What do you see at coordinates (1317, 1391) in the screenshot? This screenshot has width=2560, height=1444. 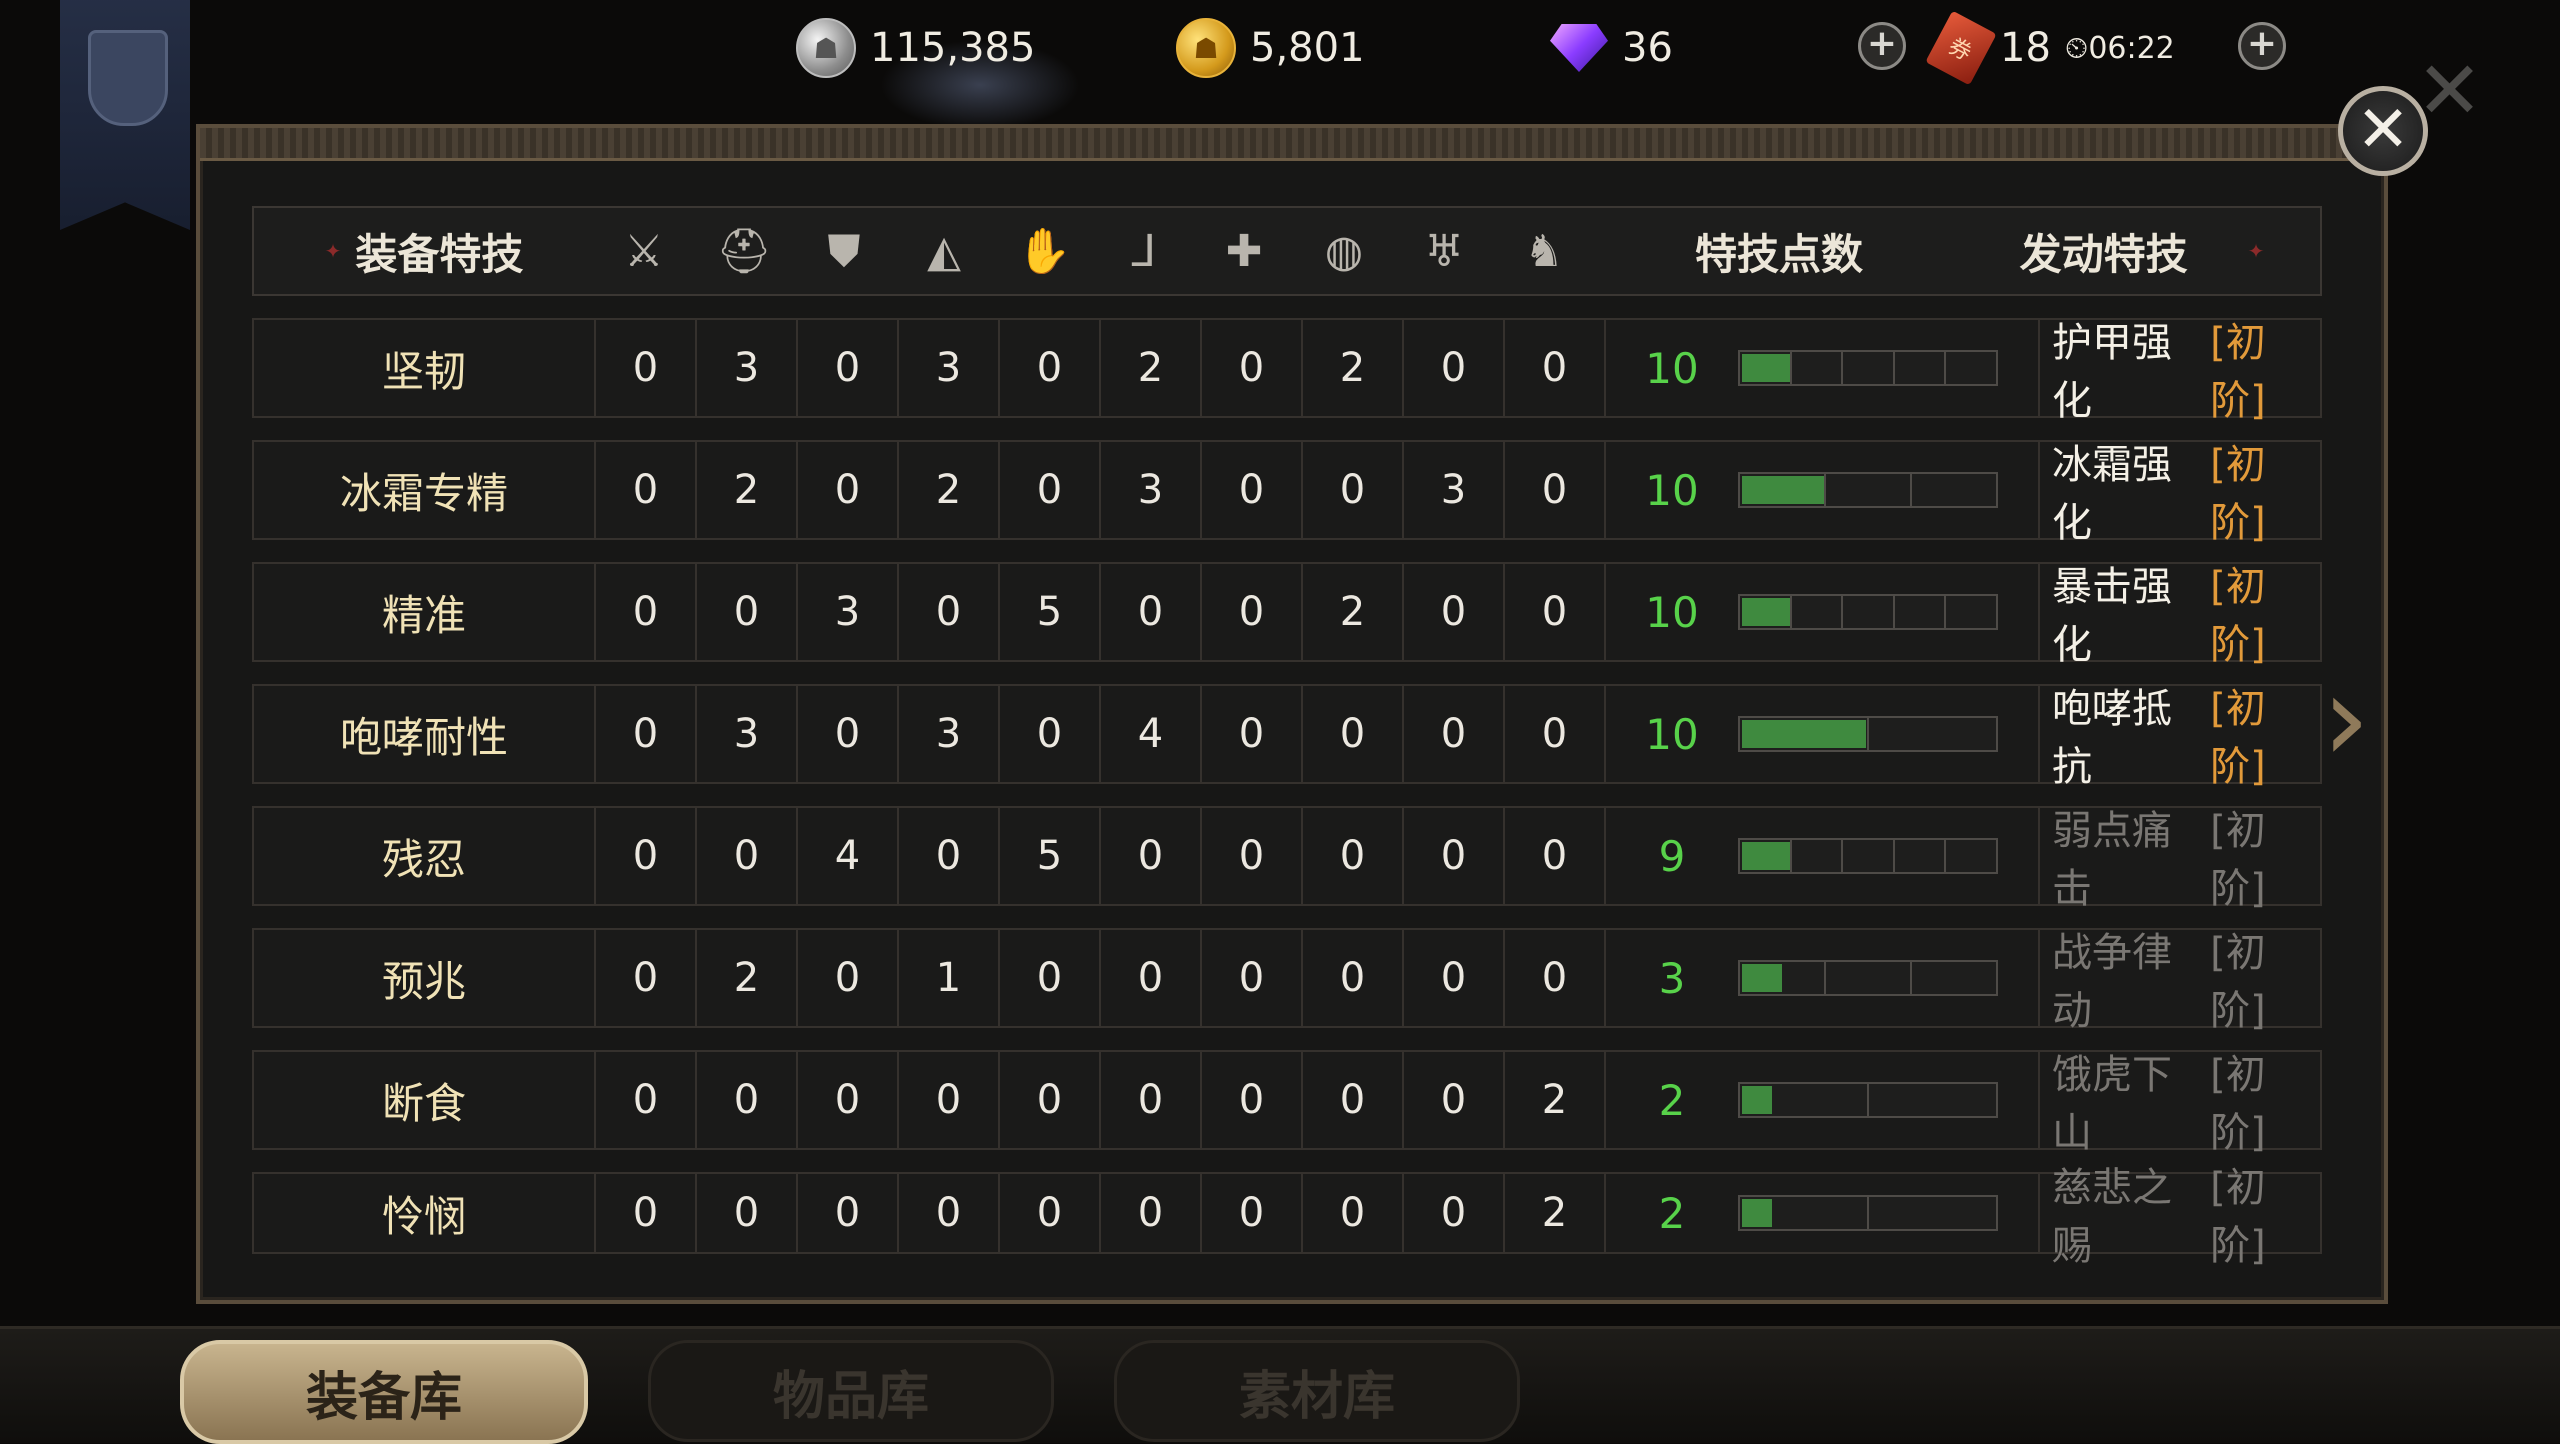 I see `tab-material-storage: 素材库` at bounding box center [1317, 1391].